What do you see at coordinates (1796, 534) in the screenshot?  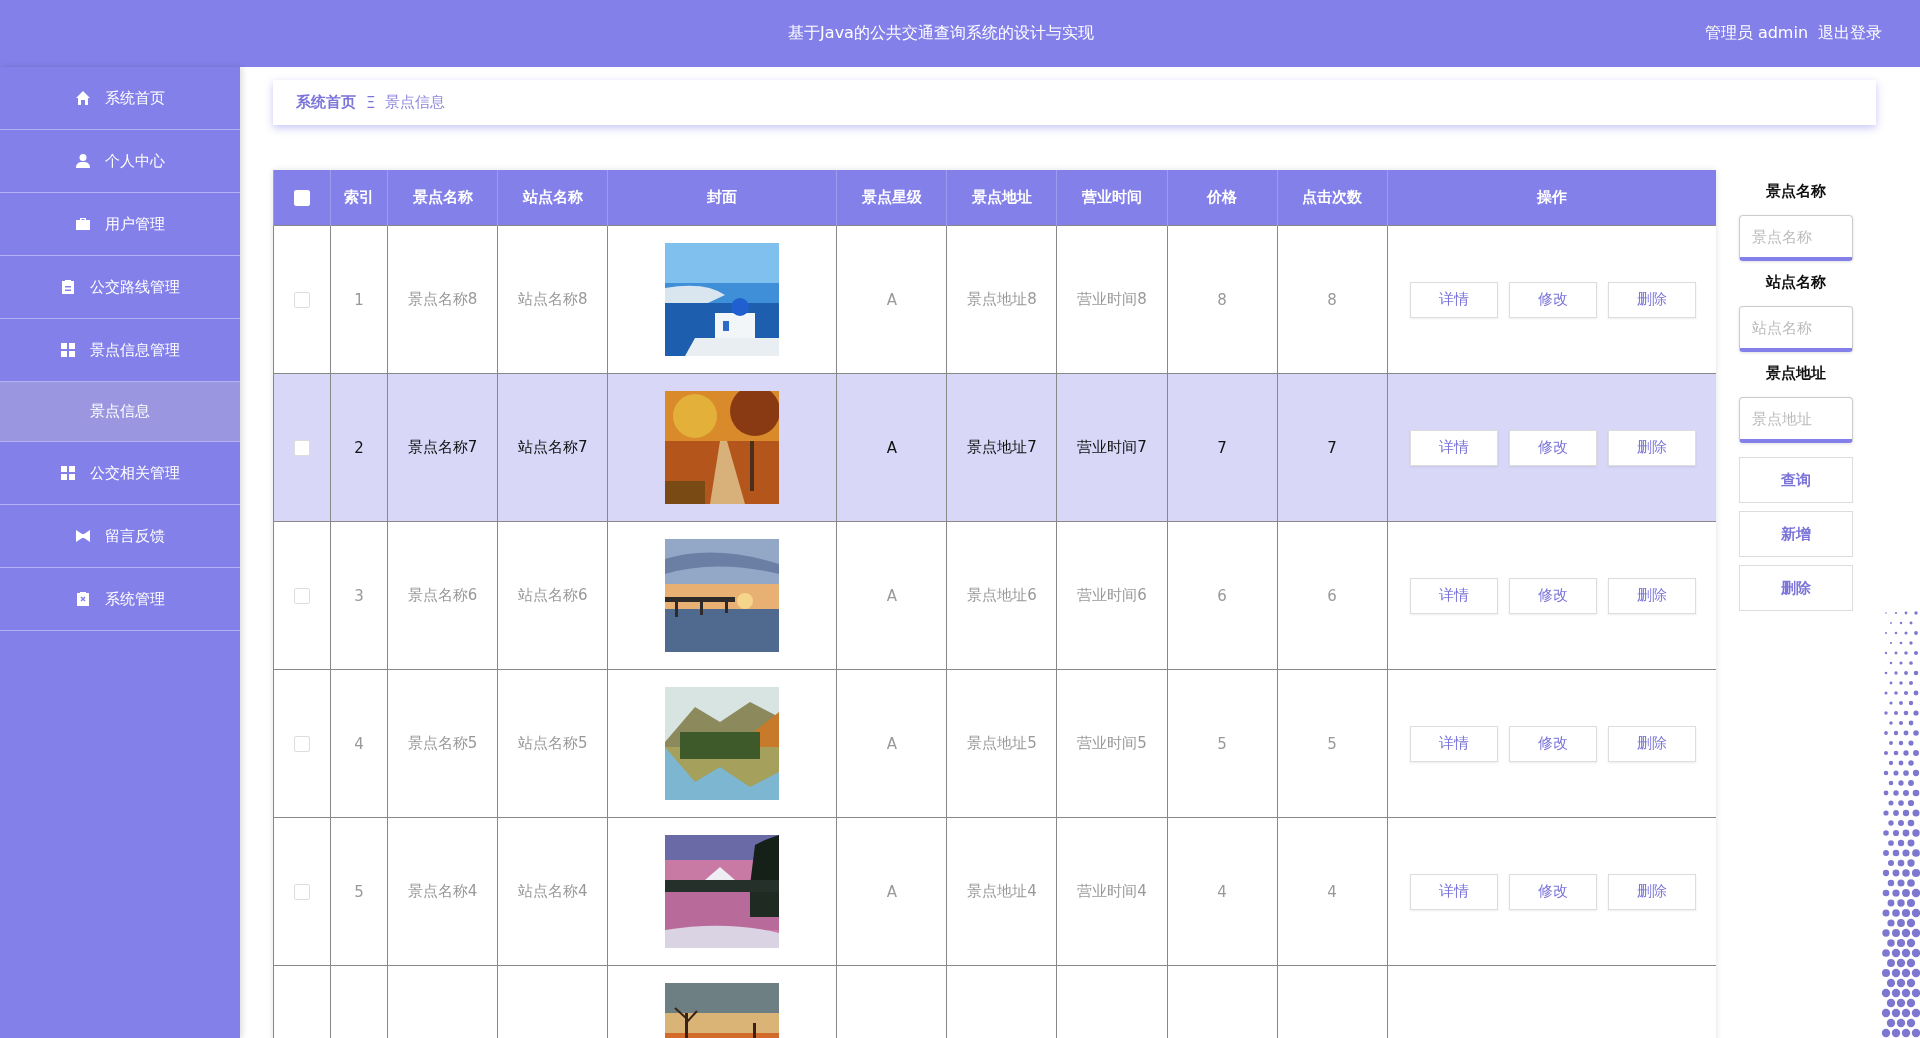 I see `panel-button: 新增` at bounding box center [1796, 534].